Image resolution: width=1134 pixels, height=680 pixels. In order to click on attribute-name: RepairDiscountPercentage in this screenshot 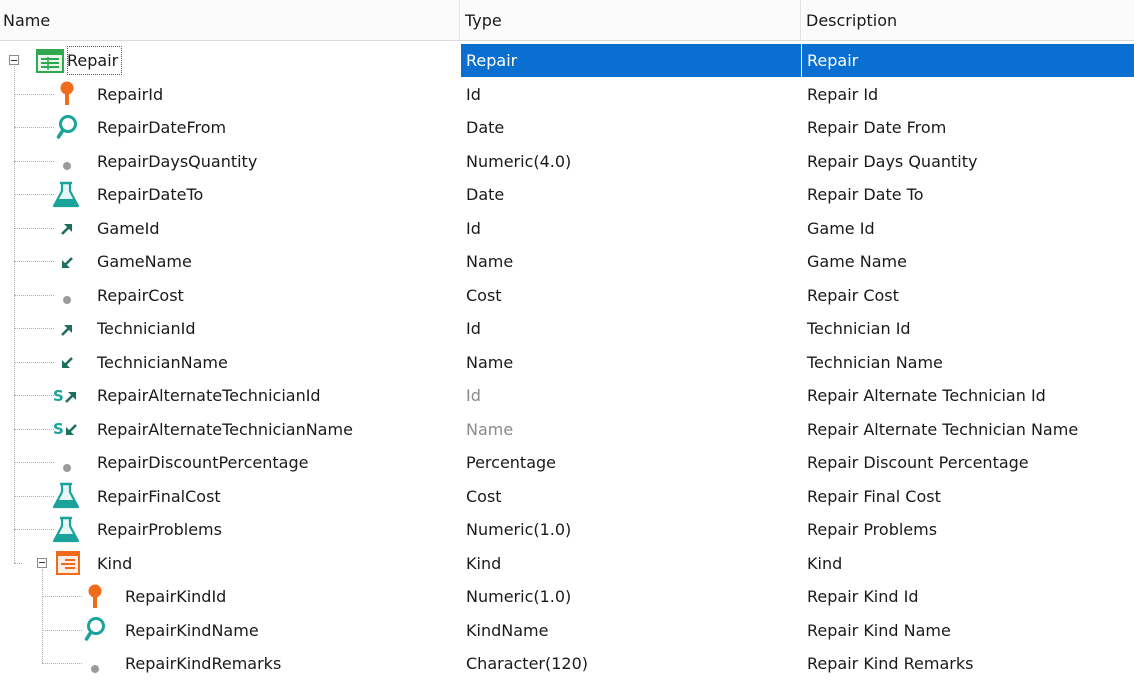, I will do `click(201, 462)`.